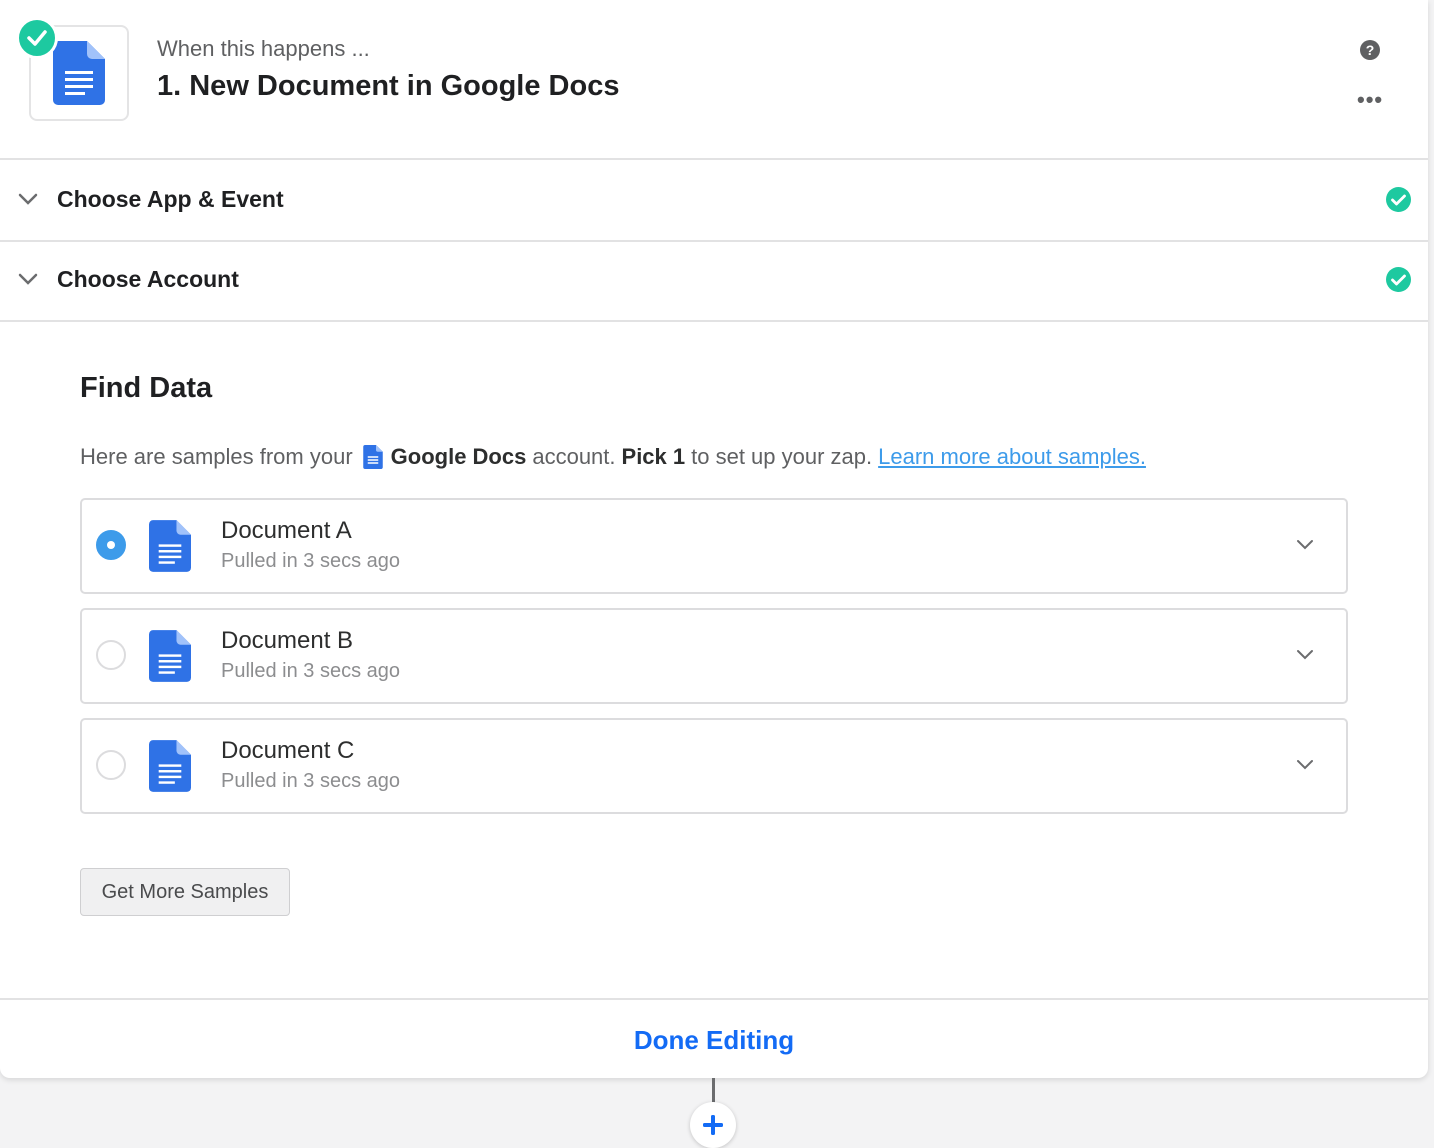  Describe the element at coordinates (146, 388) in the screenshot. I see `find-data-title: Find Data` at that location.